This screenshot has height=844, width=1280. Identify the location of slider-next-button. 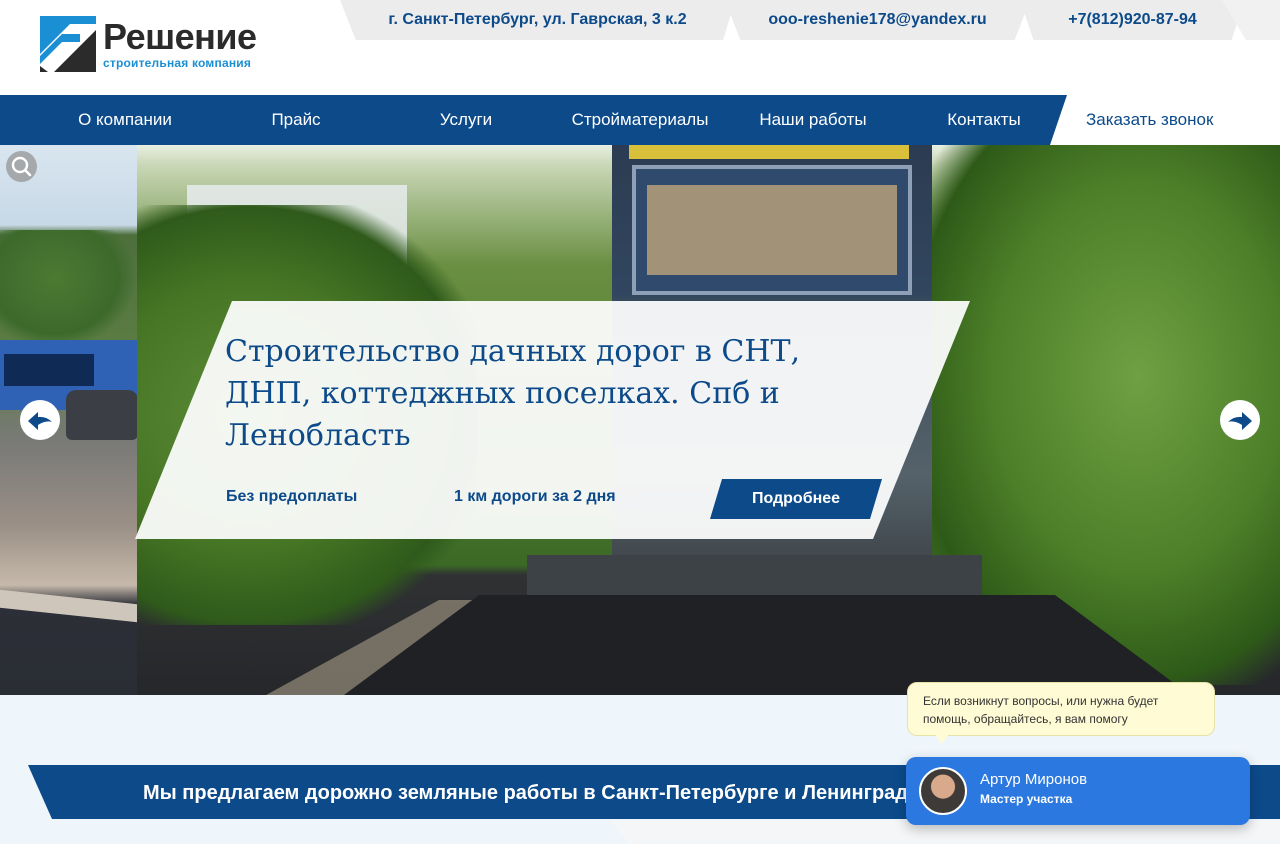
(1240, 420).